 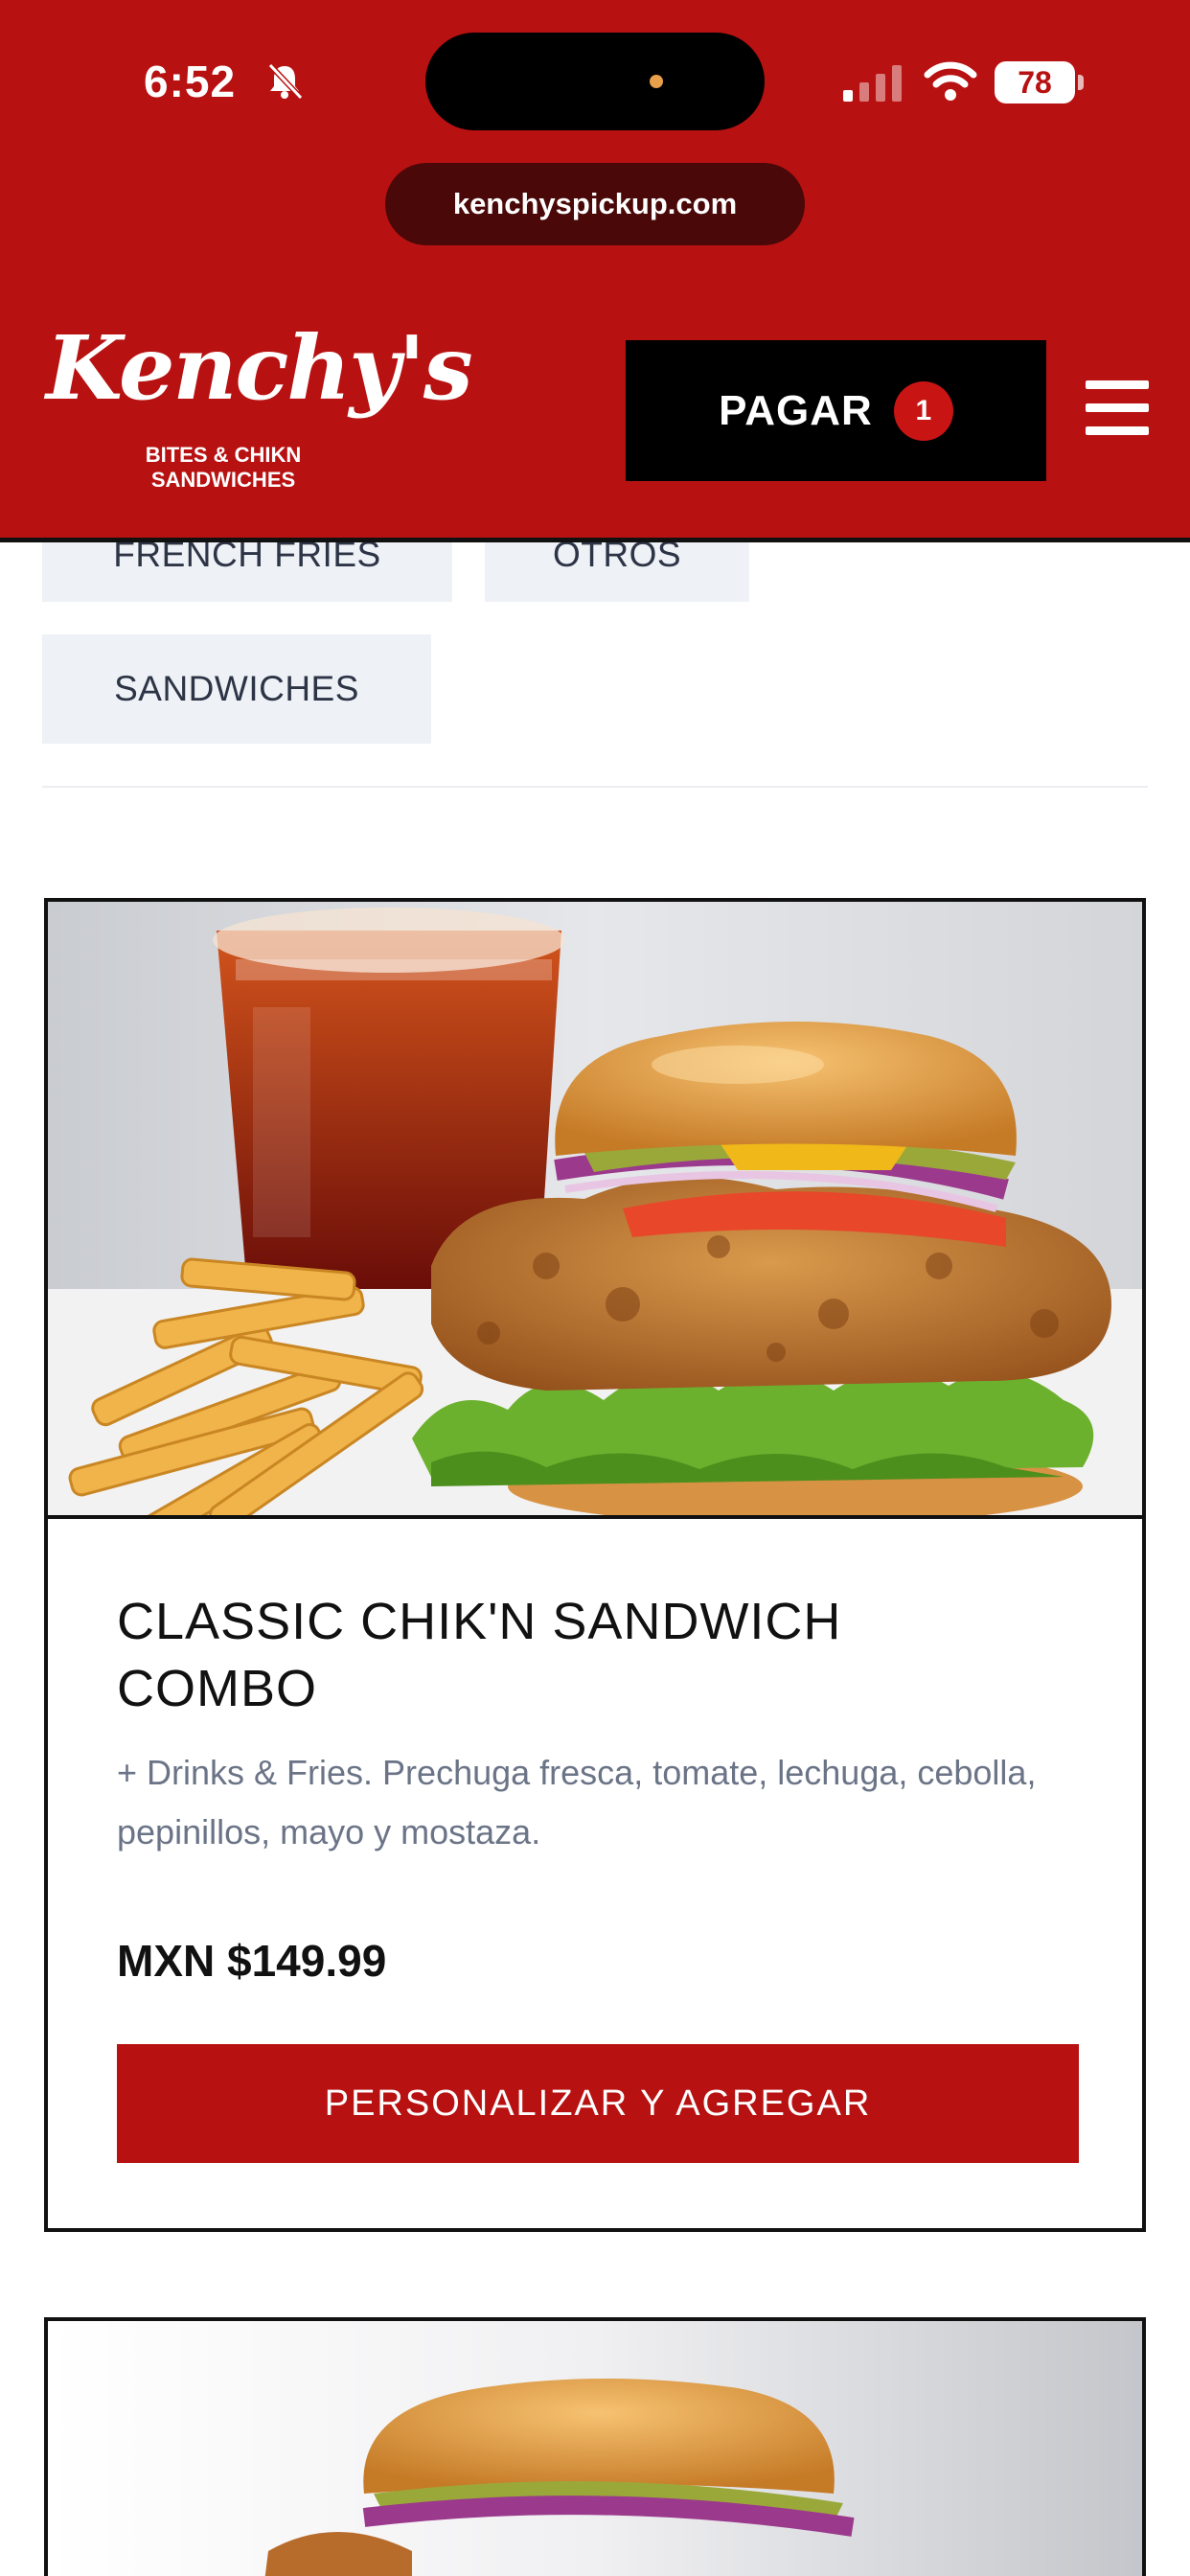 I want to click on brand-logo: Kenchy's BITES & CHIKN SANDWICHES, so click(x=259, y=412).